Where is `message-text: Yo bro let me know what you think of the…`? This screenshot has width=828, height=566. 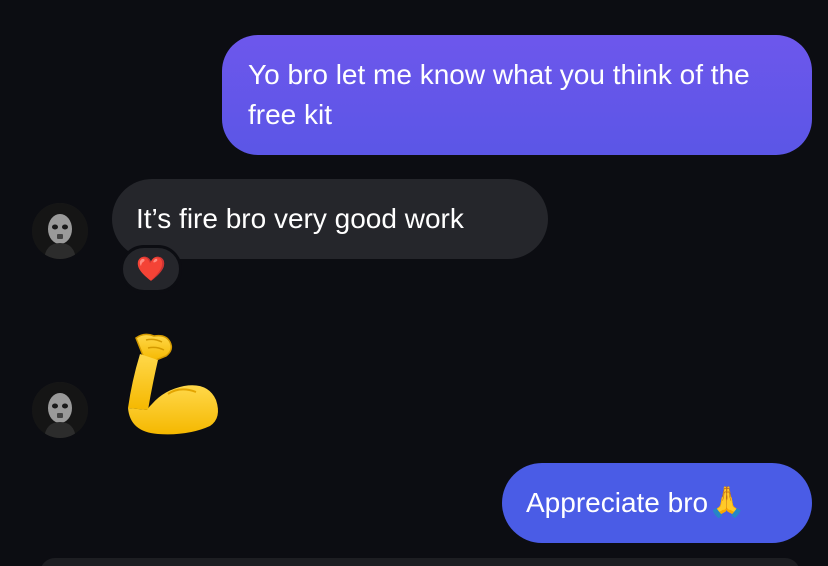 message-text: Yo bro let me know what you think of the… is located at coordinates (499, 94).